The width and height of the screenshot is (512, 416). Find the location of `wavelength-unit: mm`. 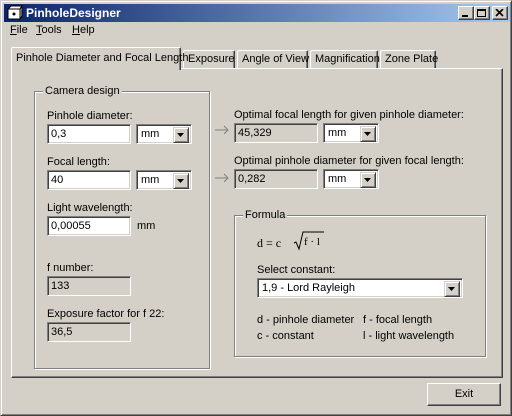

wavelength-unit: mm is located at coordinates (146, 226).